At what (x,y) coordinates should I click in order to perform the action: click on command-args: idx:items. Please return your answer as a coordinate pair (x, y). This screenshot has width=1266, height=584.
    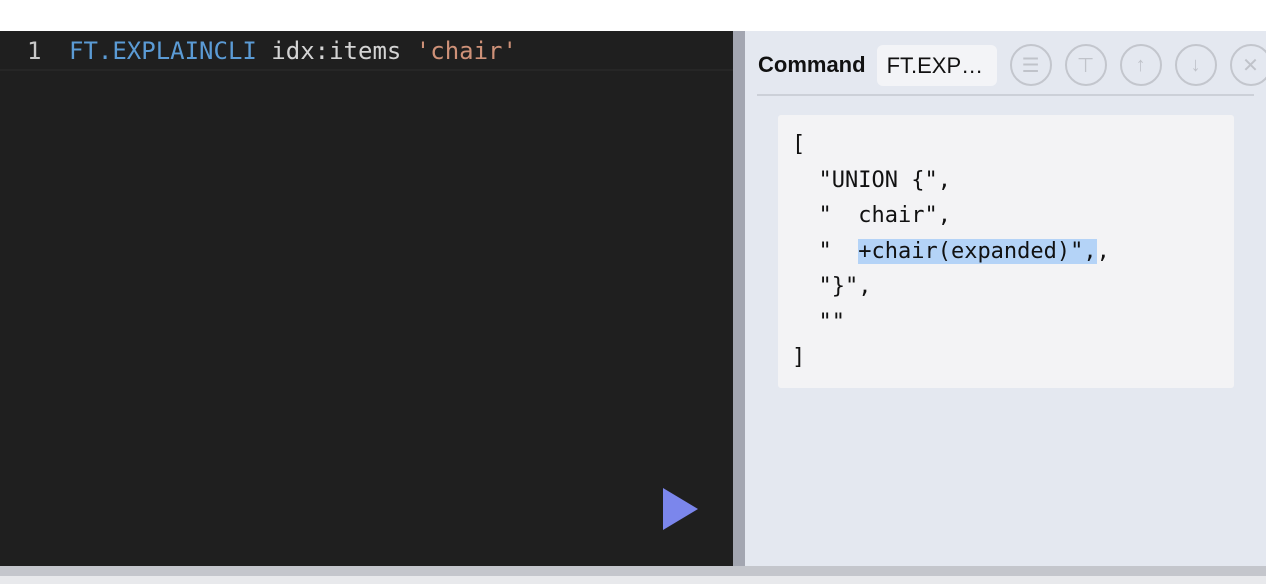
    Looking at the image, I should click on (336, 51).